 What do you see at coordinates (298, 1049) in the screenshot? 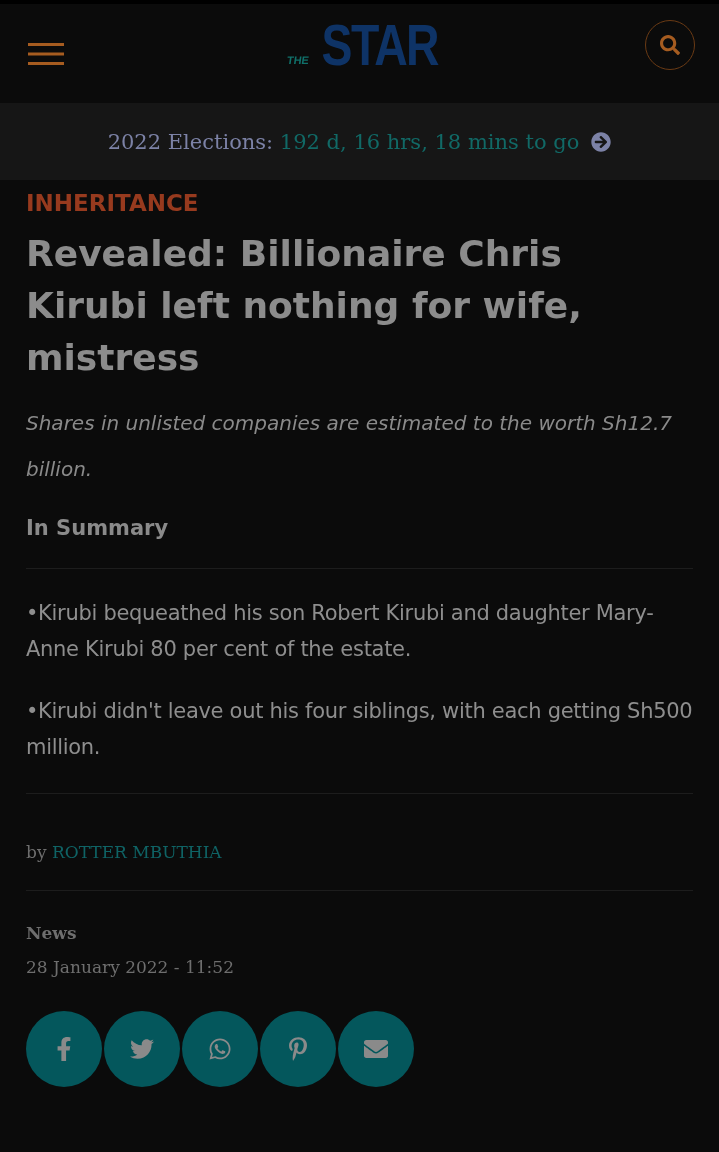
I see `pinterest-icon` at bounding box center [298, 1049].